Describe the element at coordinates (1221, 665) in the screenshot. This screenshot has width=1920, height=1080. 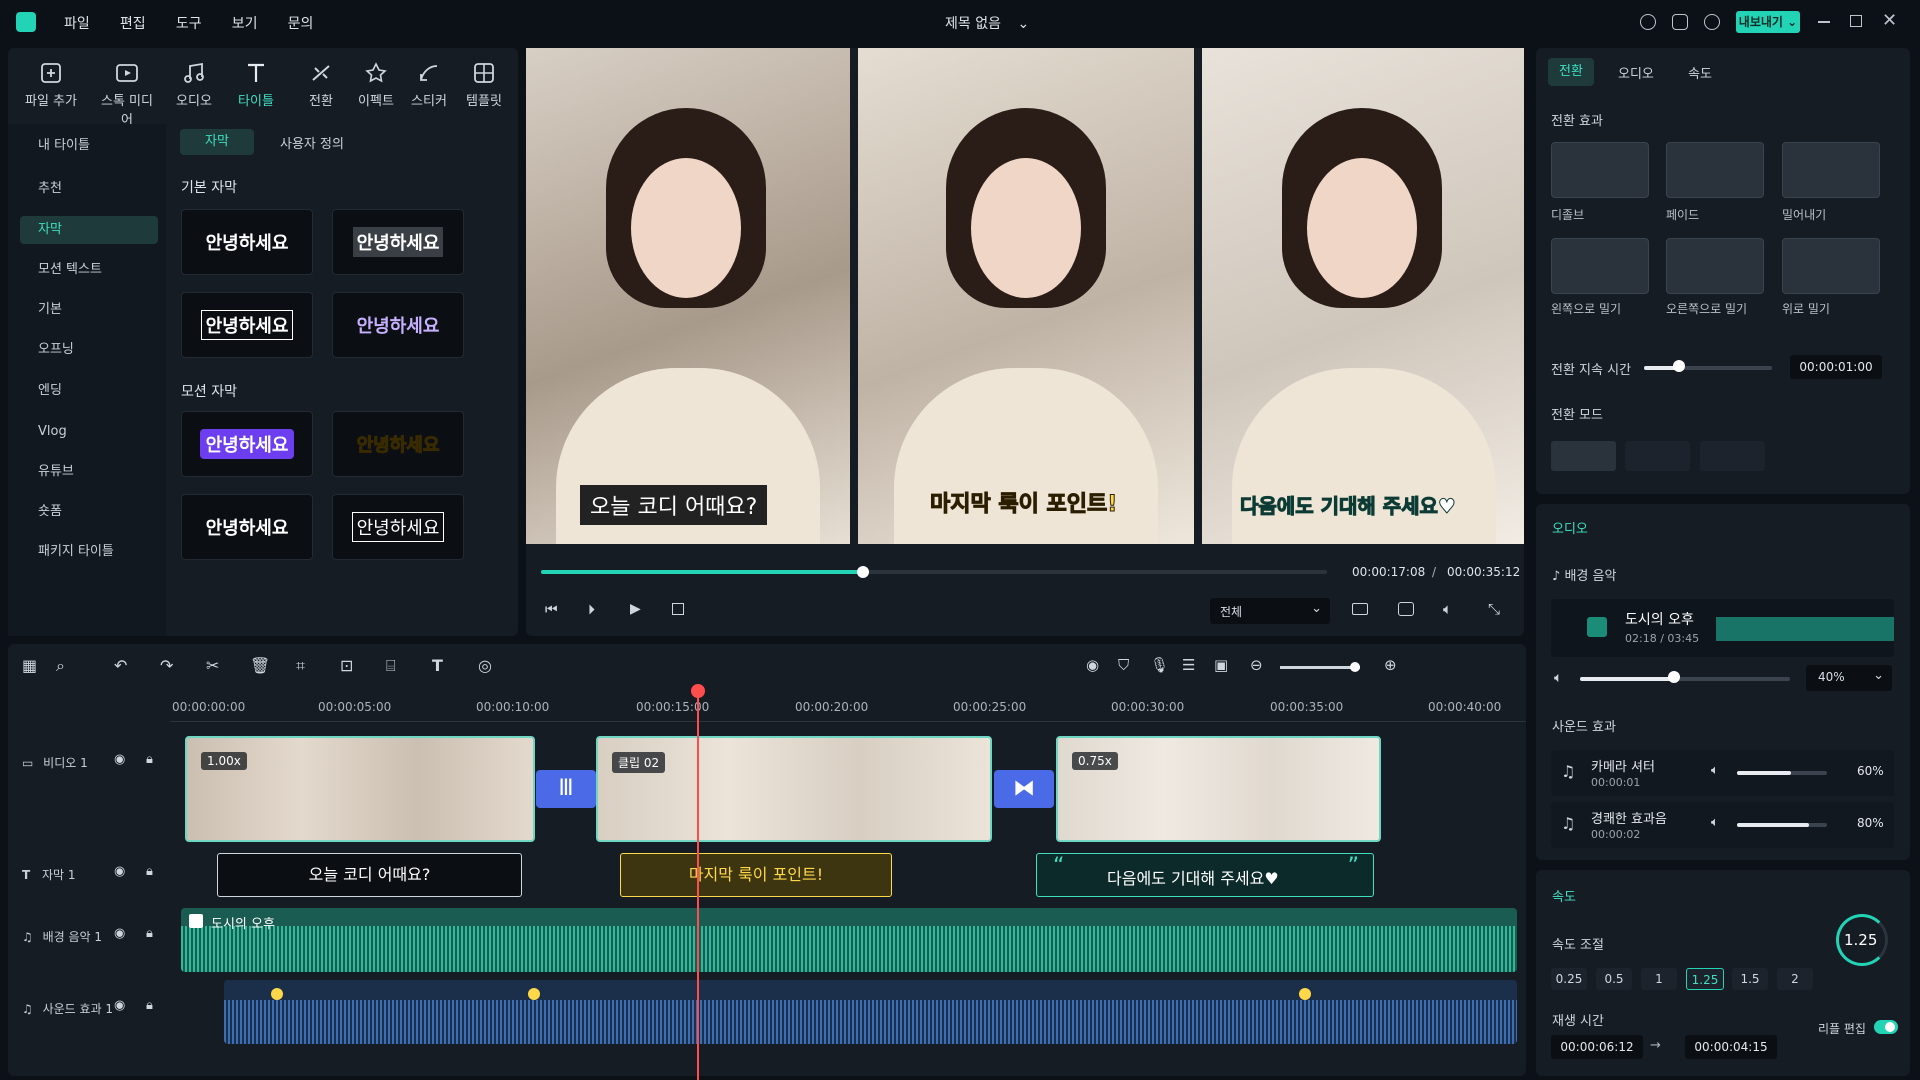
I see `screen-icon: ▣` at that location.